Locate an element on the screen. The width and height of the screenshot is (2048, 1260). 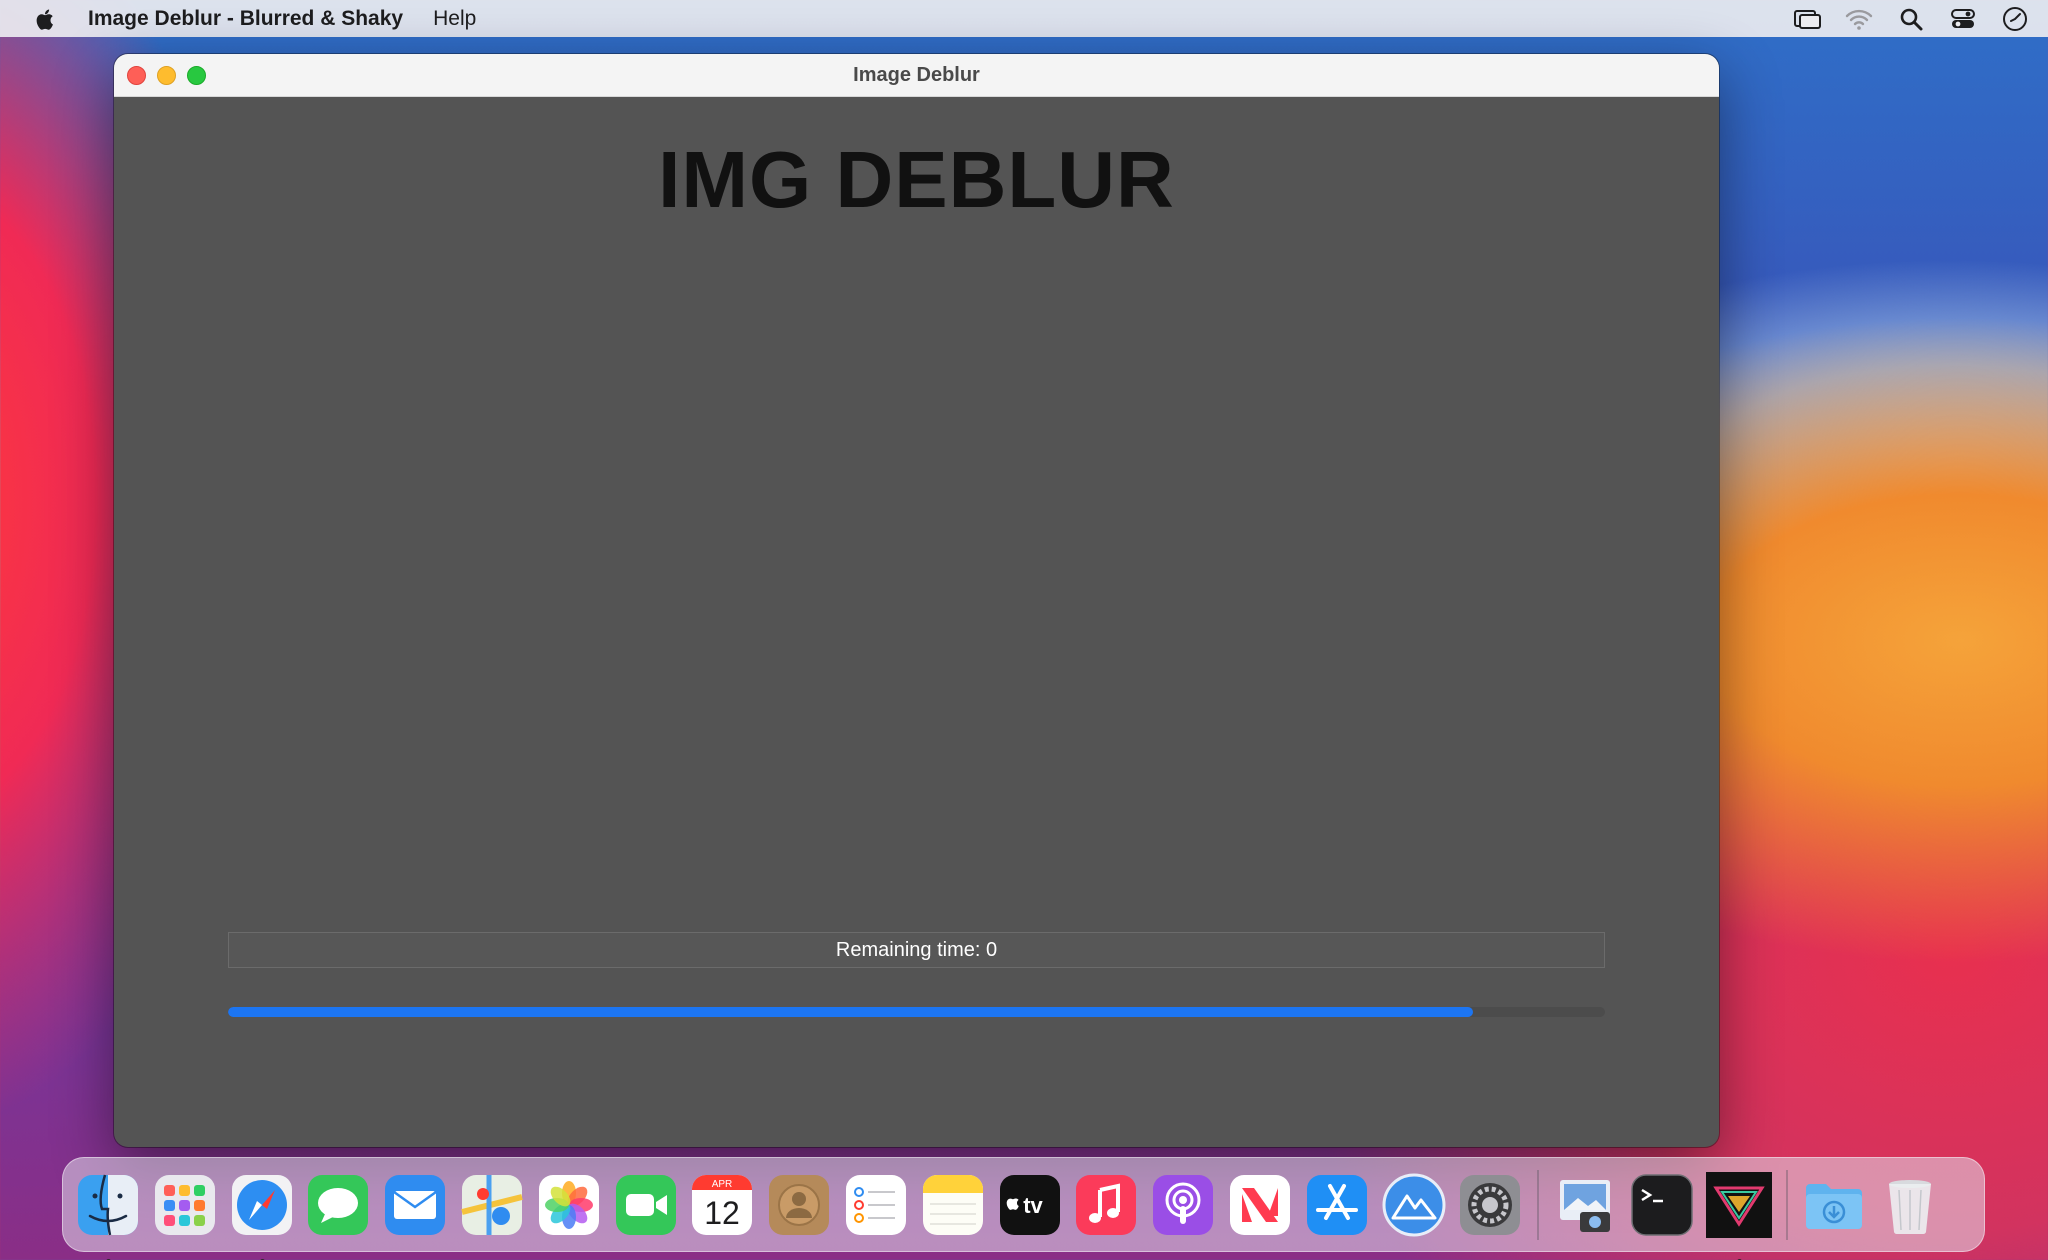
finder-icon is located at coordinates (108, 1204).